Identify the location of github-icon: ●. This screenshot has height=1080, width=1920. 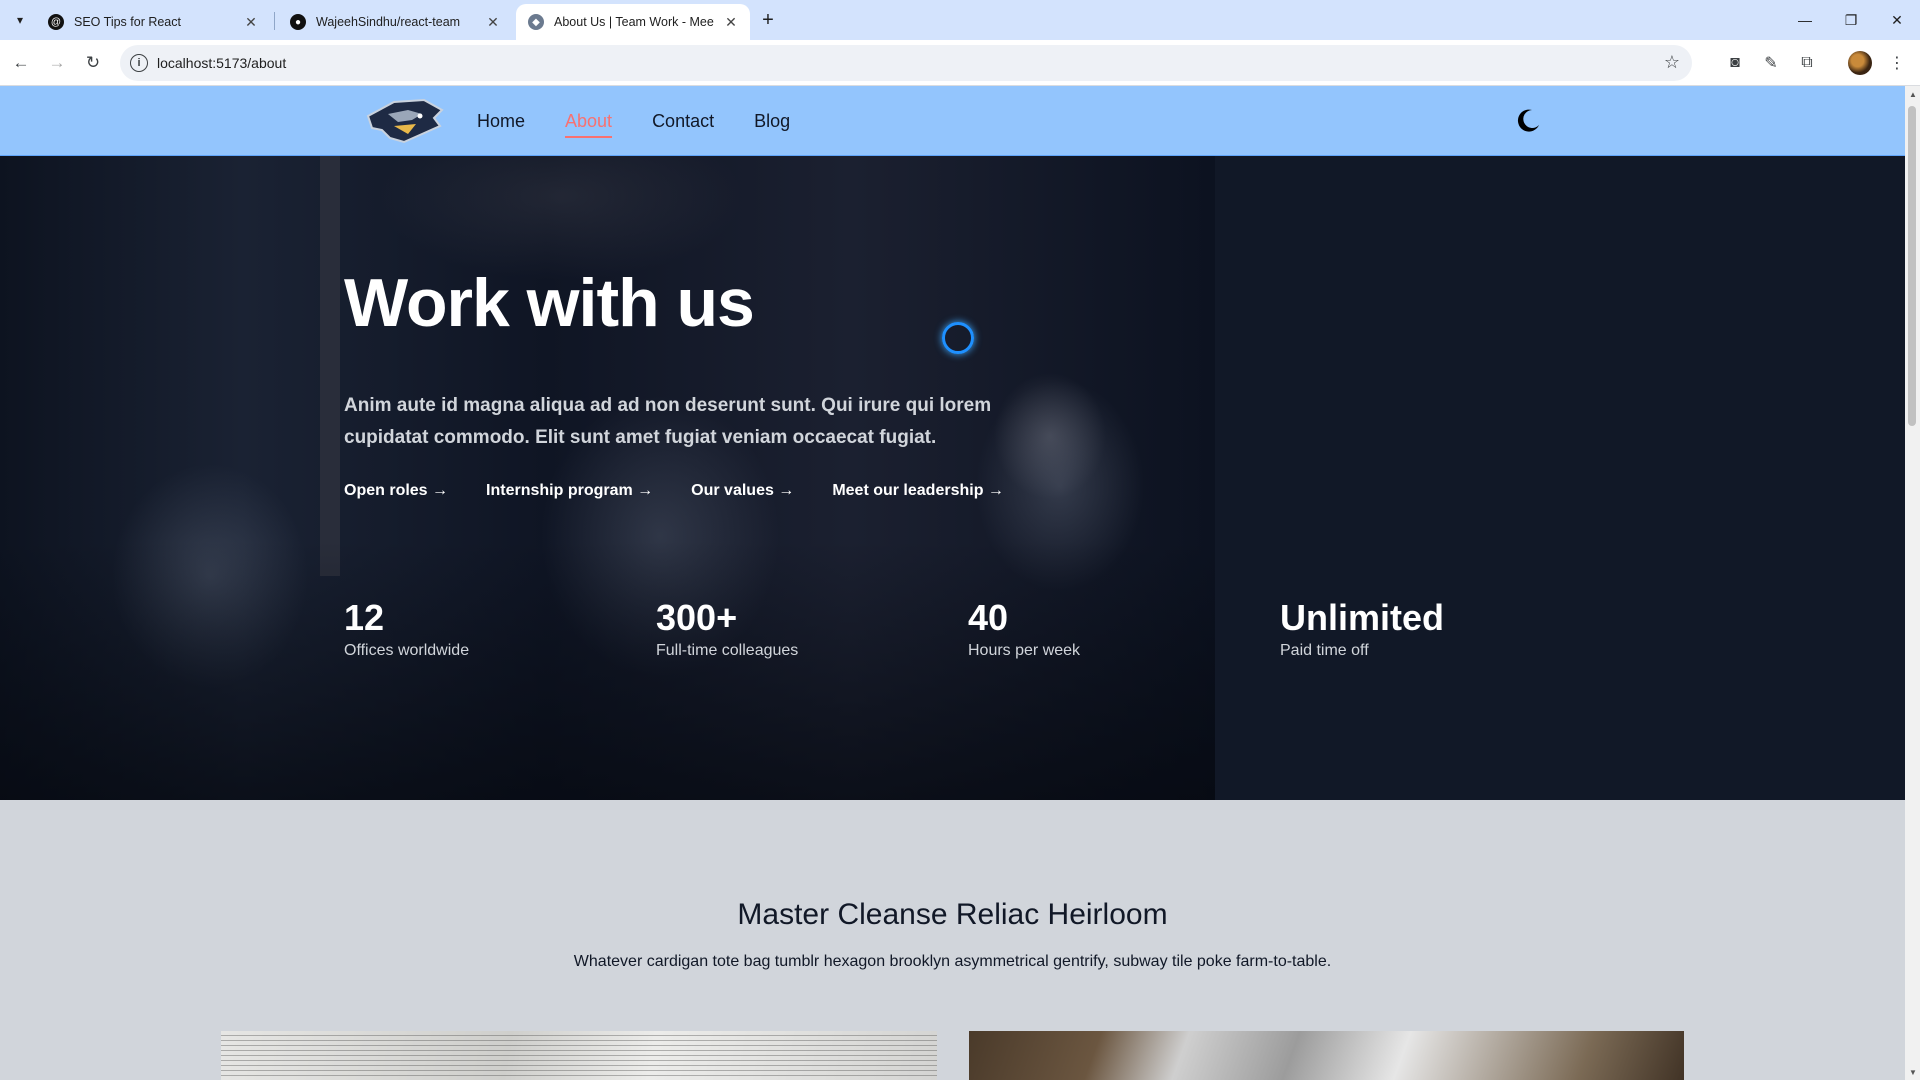
(298, 22).